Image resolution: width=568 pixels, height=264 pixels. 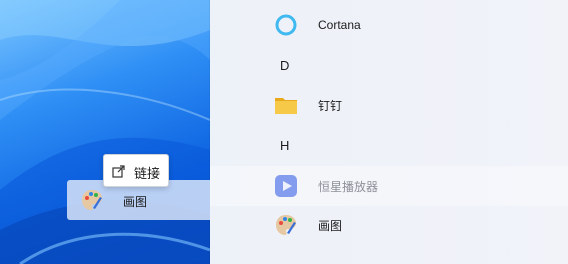 I want to click on section-header-h: H, so click(x=284, y=145).